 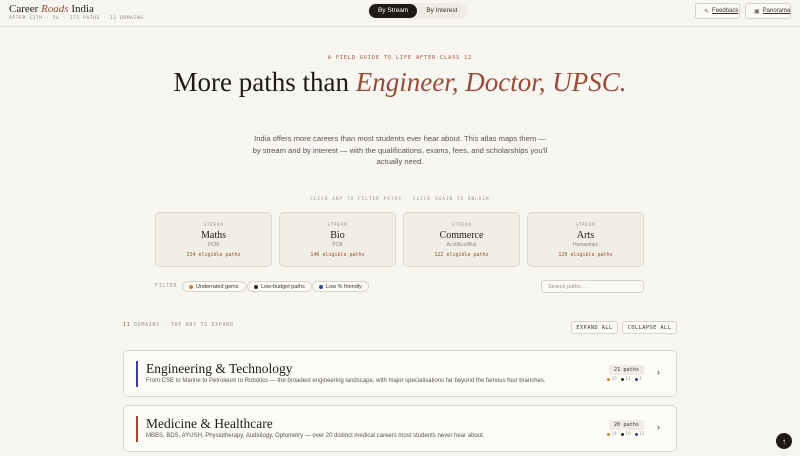 What do you see at coordinates (217, 286) in the screenshot?
I see `chip-label: Underrated gems` at bounding box center [217, 286].